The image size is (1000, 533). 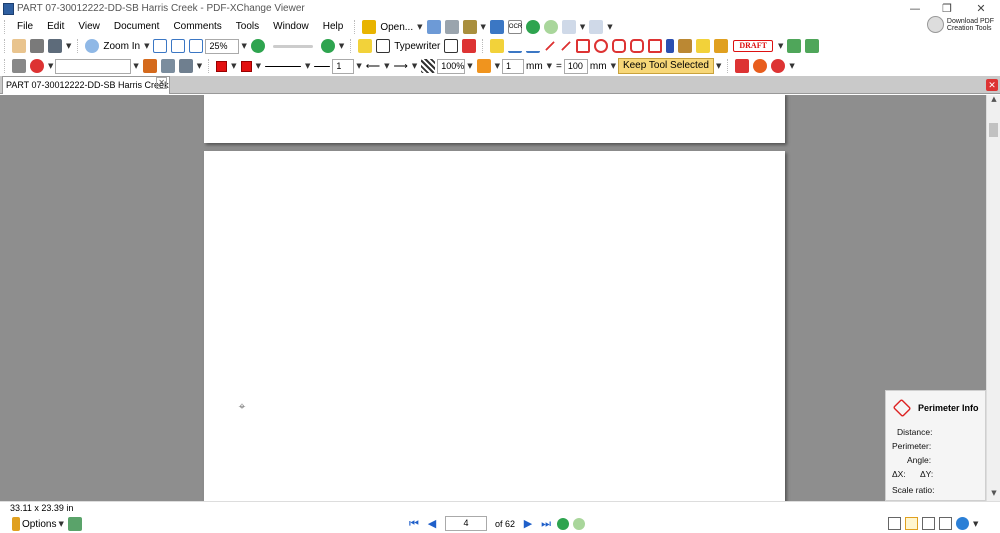 What do you see at coordinates (333, 27) in the screenshot?
I see `menu-help: Help` at bounding box center [333, 27].